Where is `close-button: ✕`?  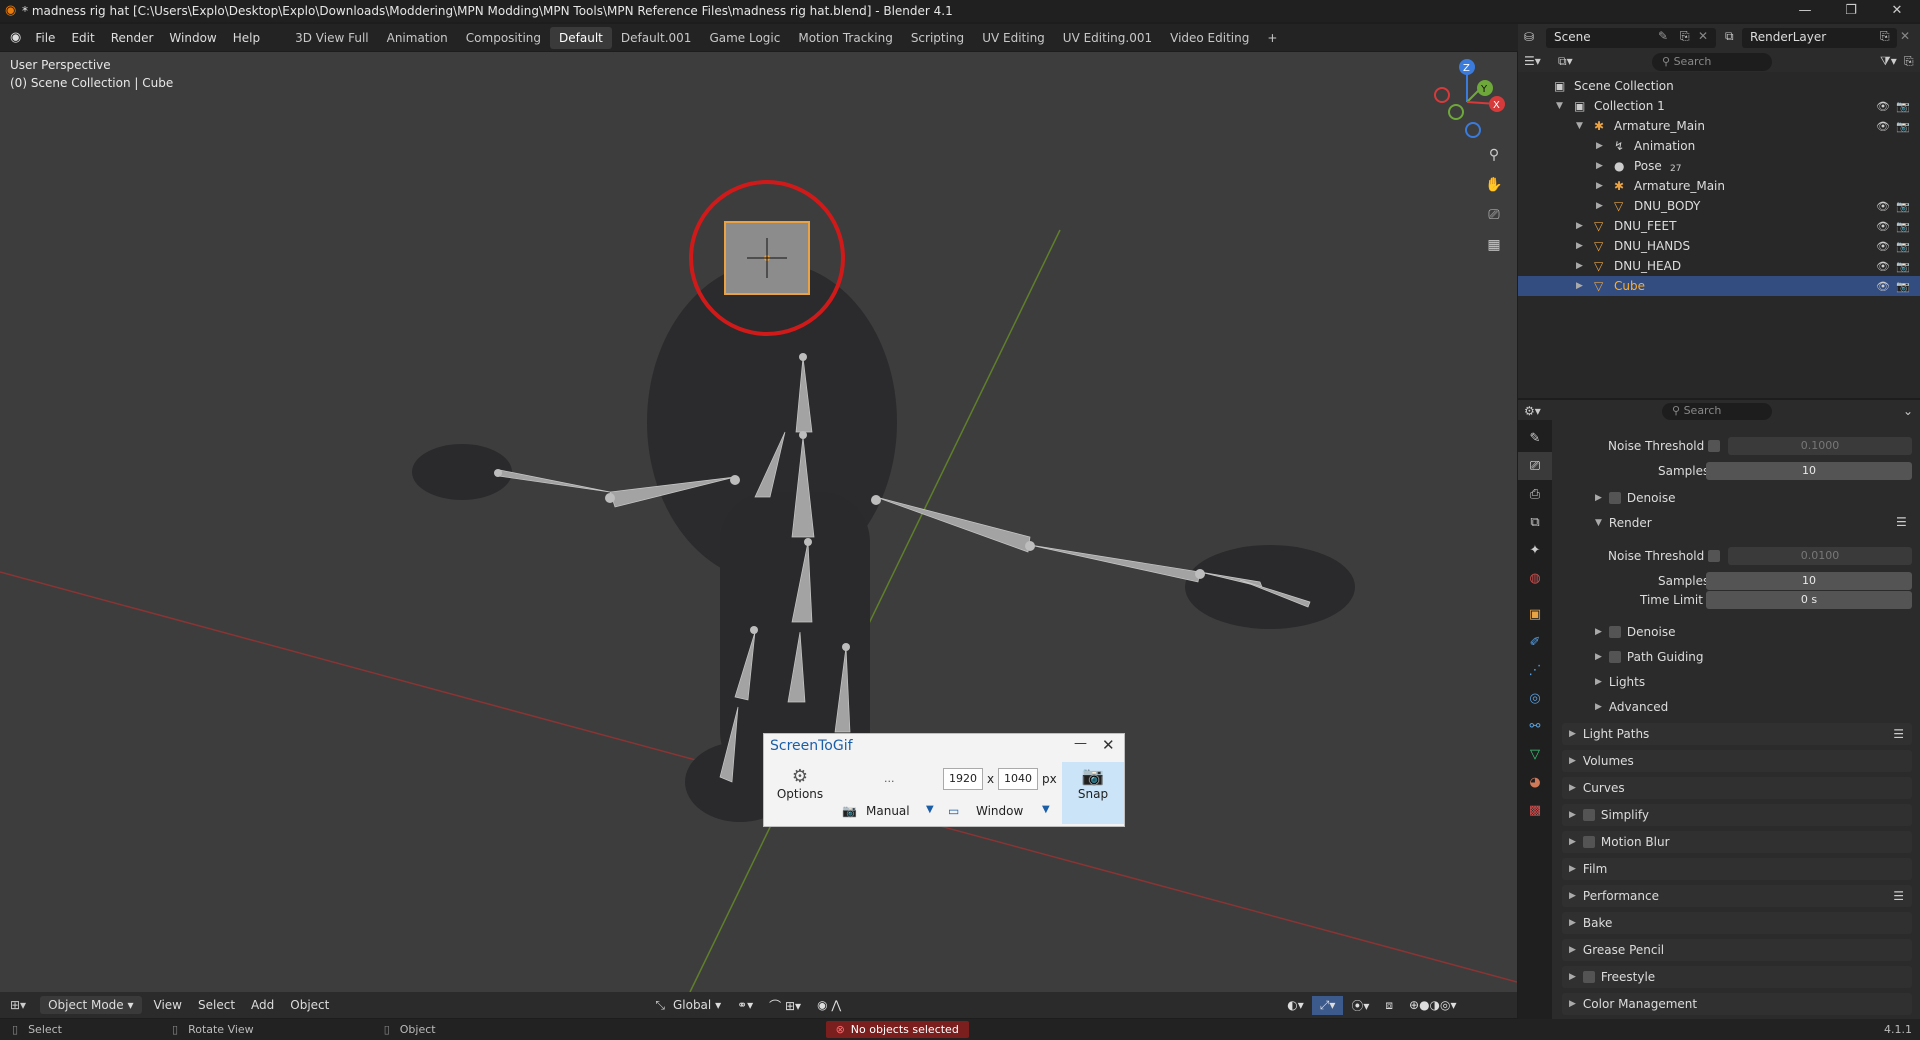
close-button: ✕ is located at coordinates (1897, 11).